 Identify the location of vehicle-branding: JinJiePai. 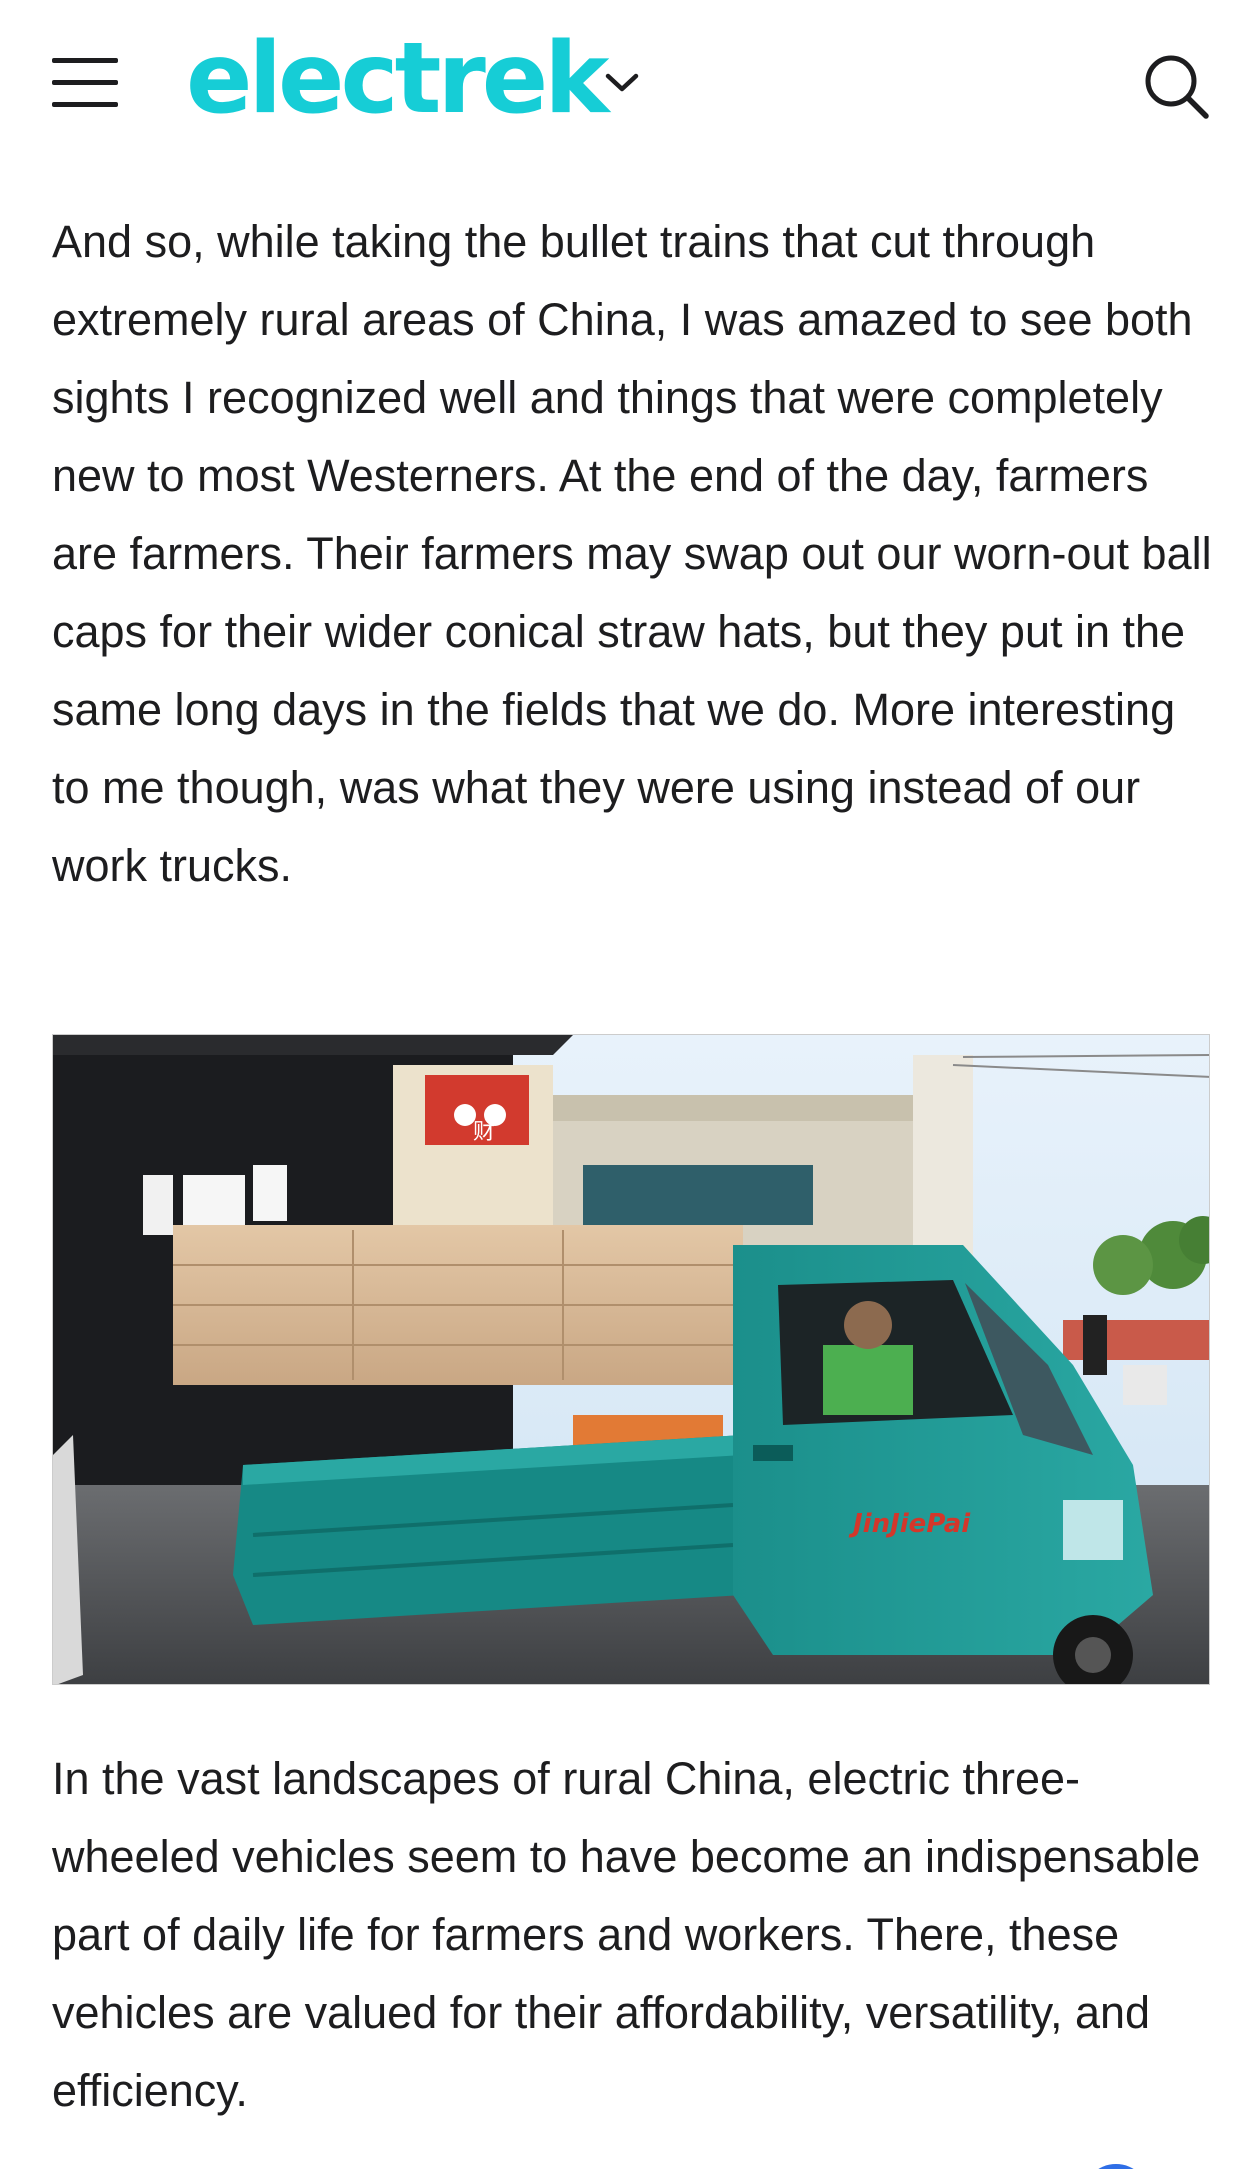
(909, 1524).